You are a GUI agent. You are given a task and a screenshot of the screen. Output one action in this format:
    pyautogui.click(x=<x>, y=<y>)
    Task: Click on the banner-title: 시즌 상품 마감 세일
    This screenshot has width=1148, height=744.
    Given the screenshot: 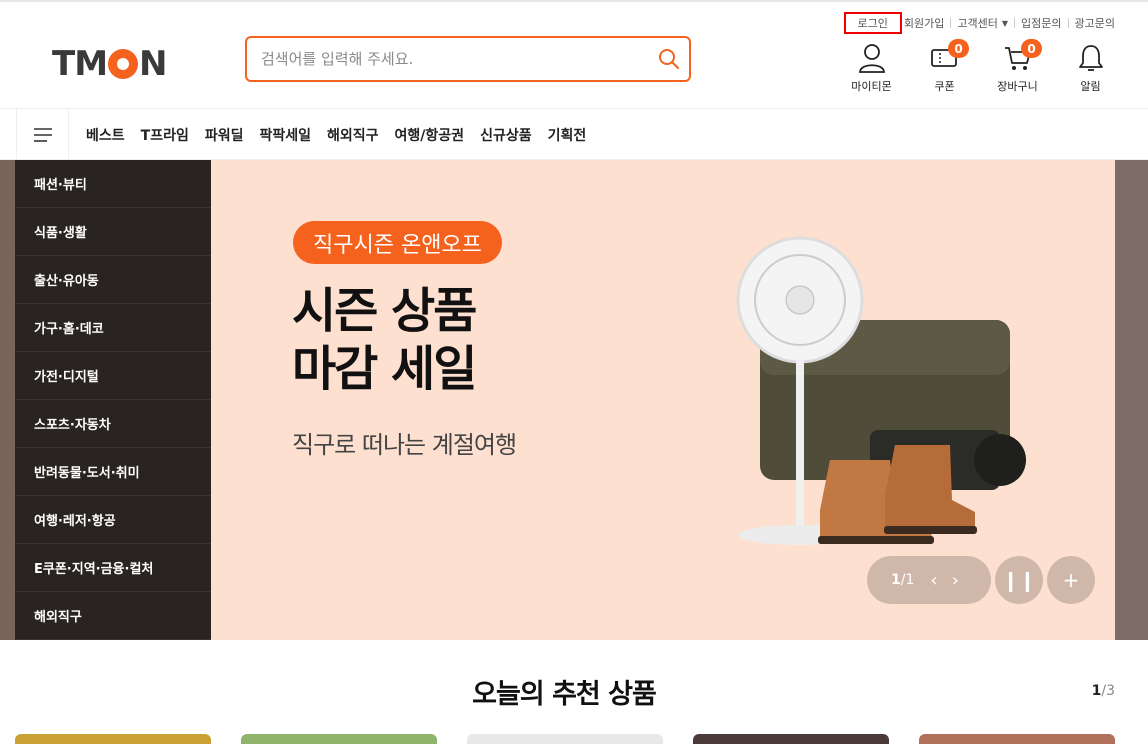 What is the action you would take?
    pyautogui.click(x=384, y=340)
    